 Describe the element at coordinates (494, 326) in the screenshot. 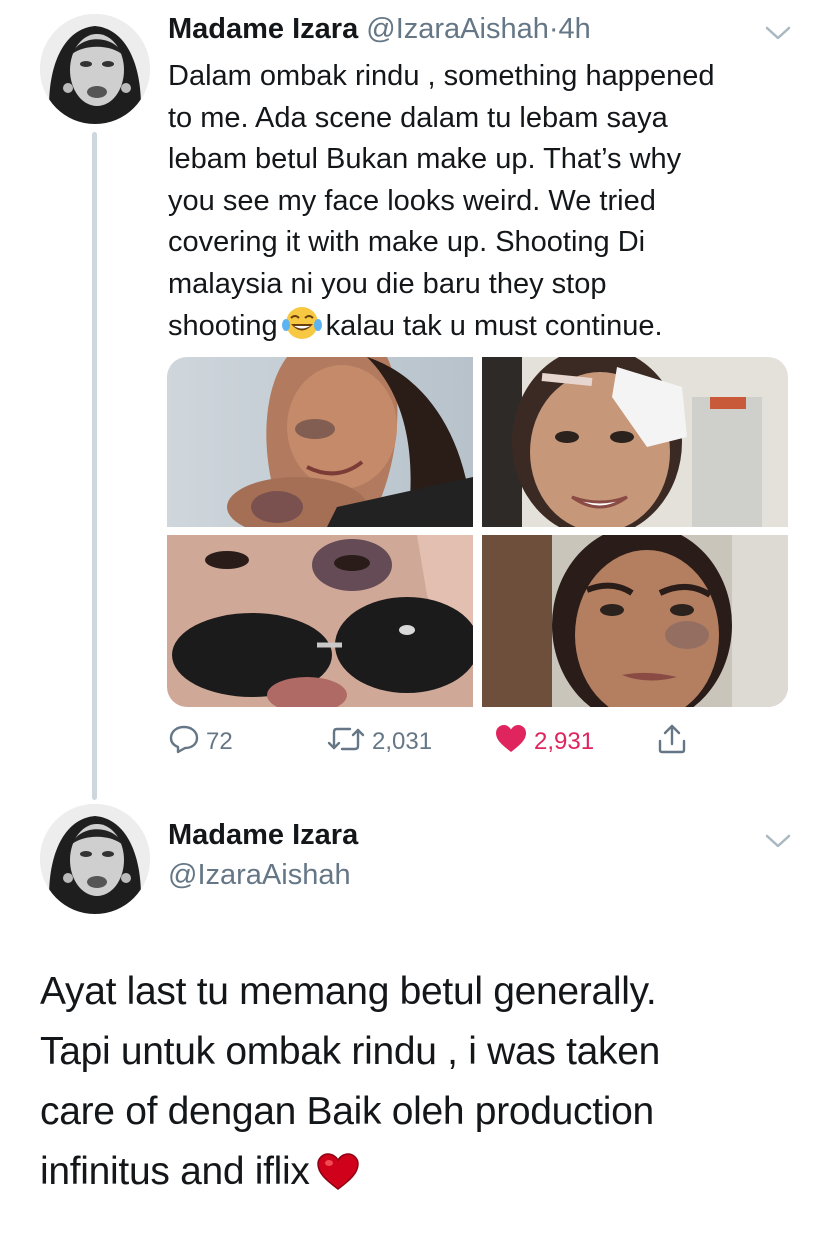

I see `tweet-text-segment: kalau tak u must continue.` at that location.